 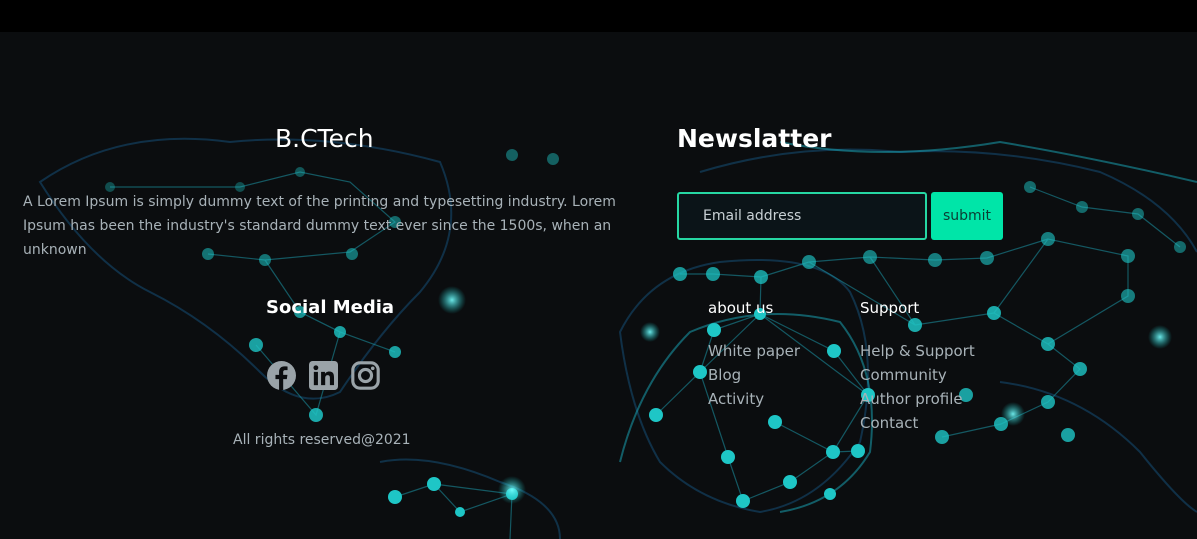 What do you see at coordinates (754, 351) in the screenshot?
I see `link-white-paper: White paper` at bounding box center [754, 351].